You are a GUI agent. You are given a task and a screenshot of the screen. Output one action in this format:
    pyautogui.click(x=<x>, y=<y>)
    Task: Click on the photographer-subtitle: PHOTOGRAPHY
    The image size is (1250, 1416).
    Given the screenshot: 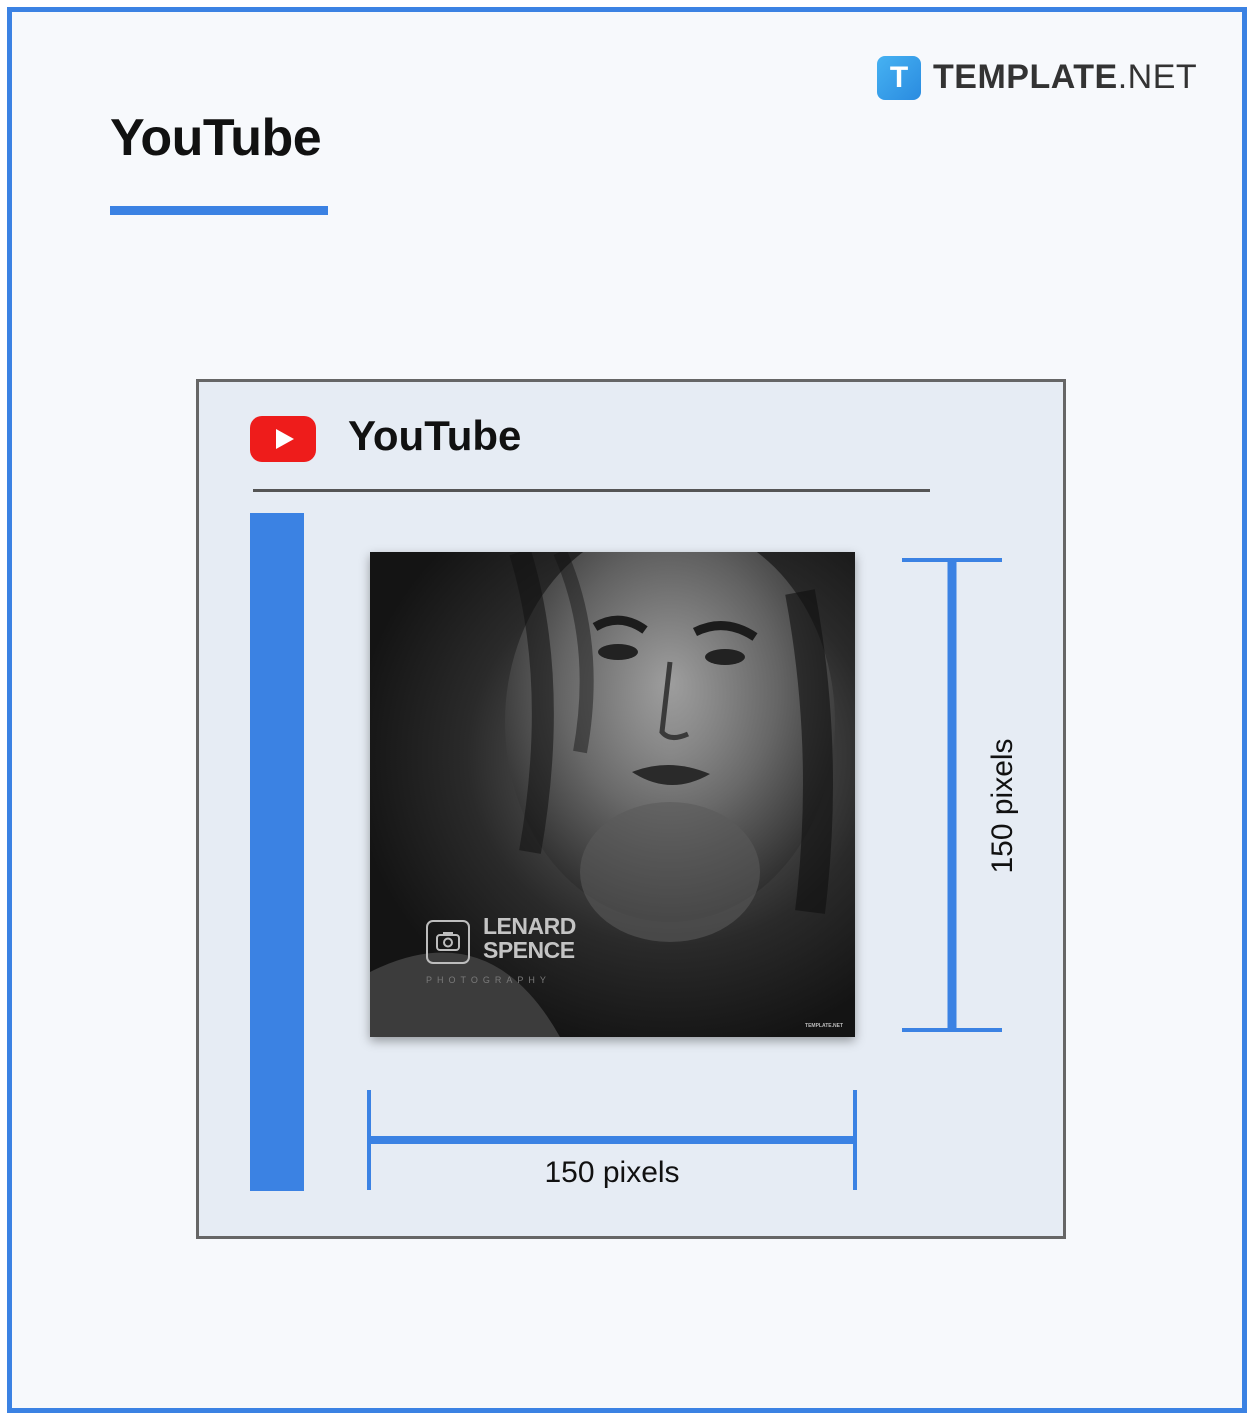 What is the action you would take?
    pyautogui.click(x=488, y=980)
    